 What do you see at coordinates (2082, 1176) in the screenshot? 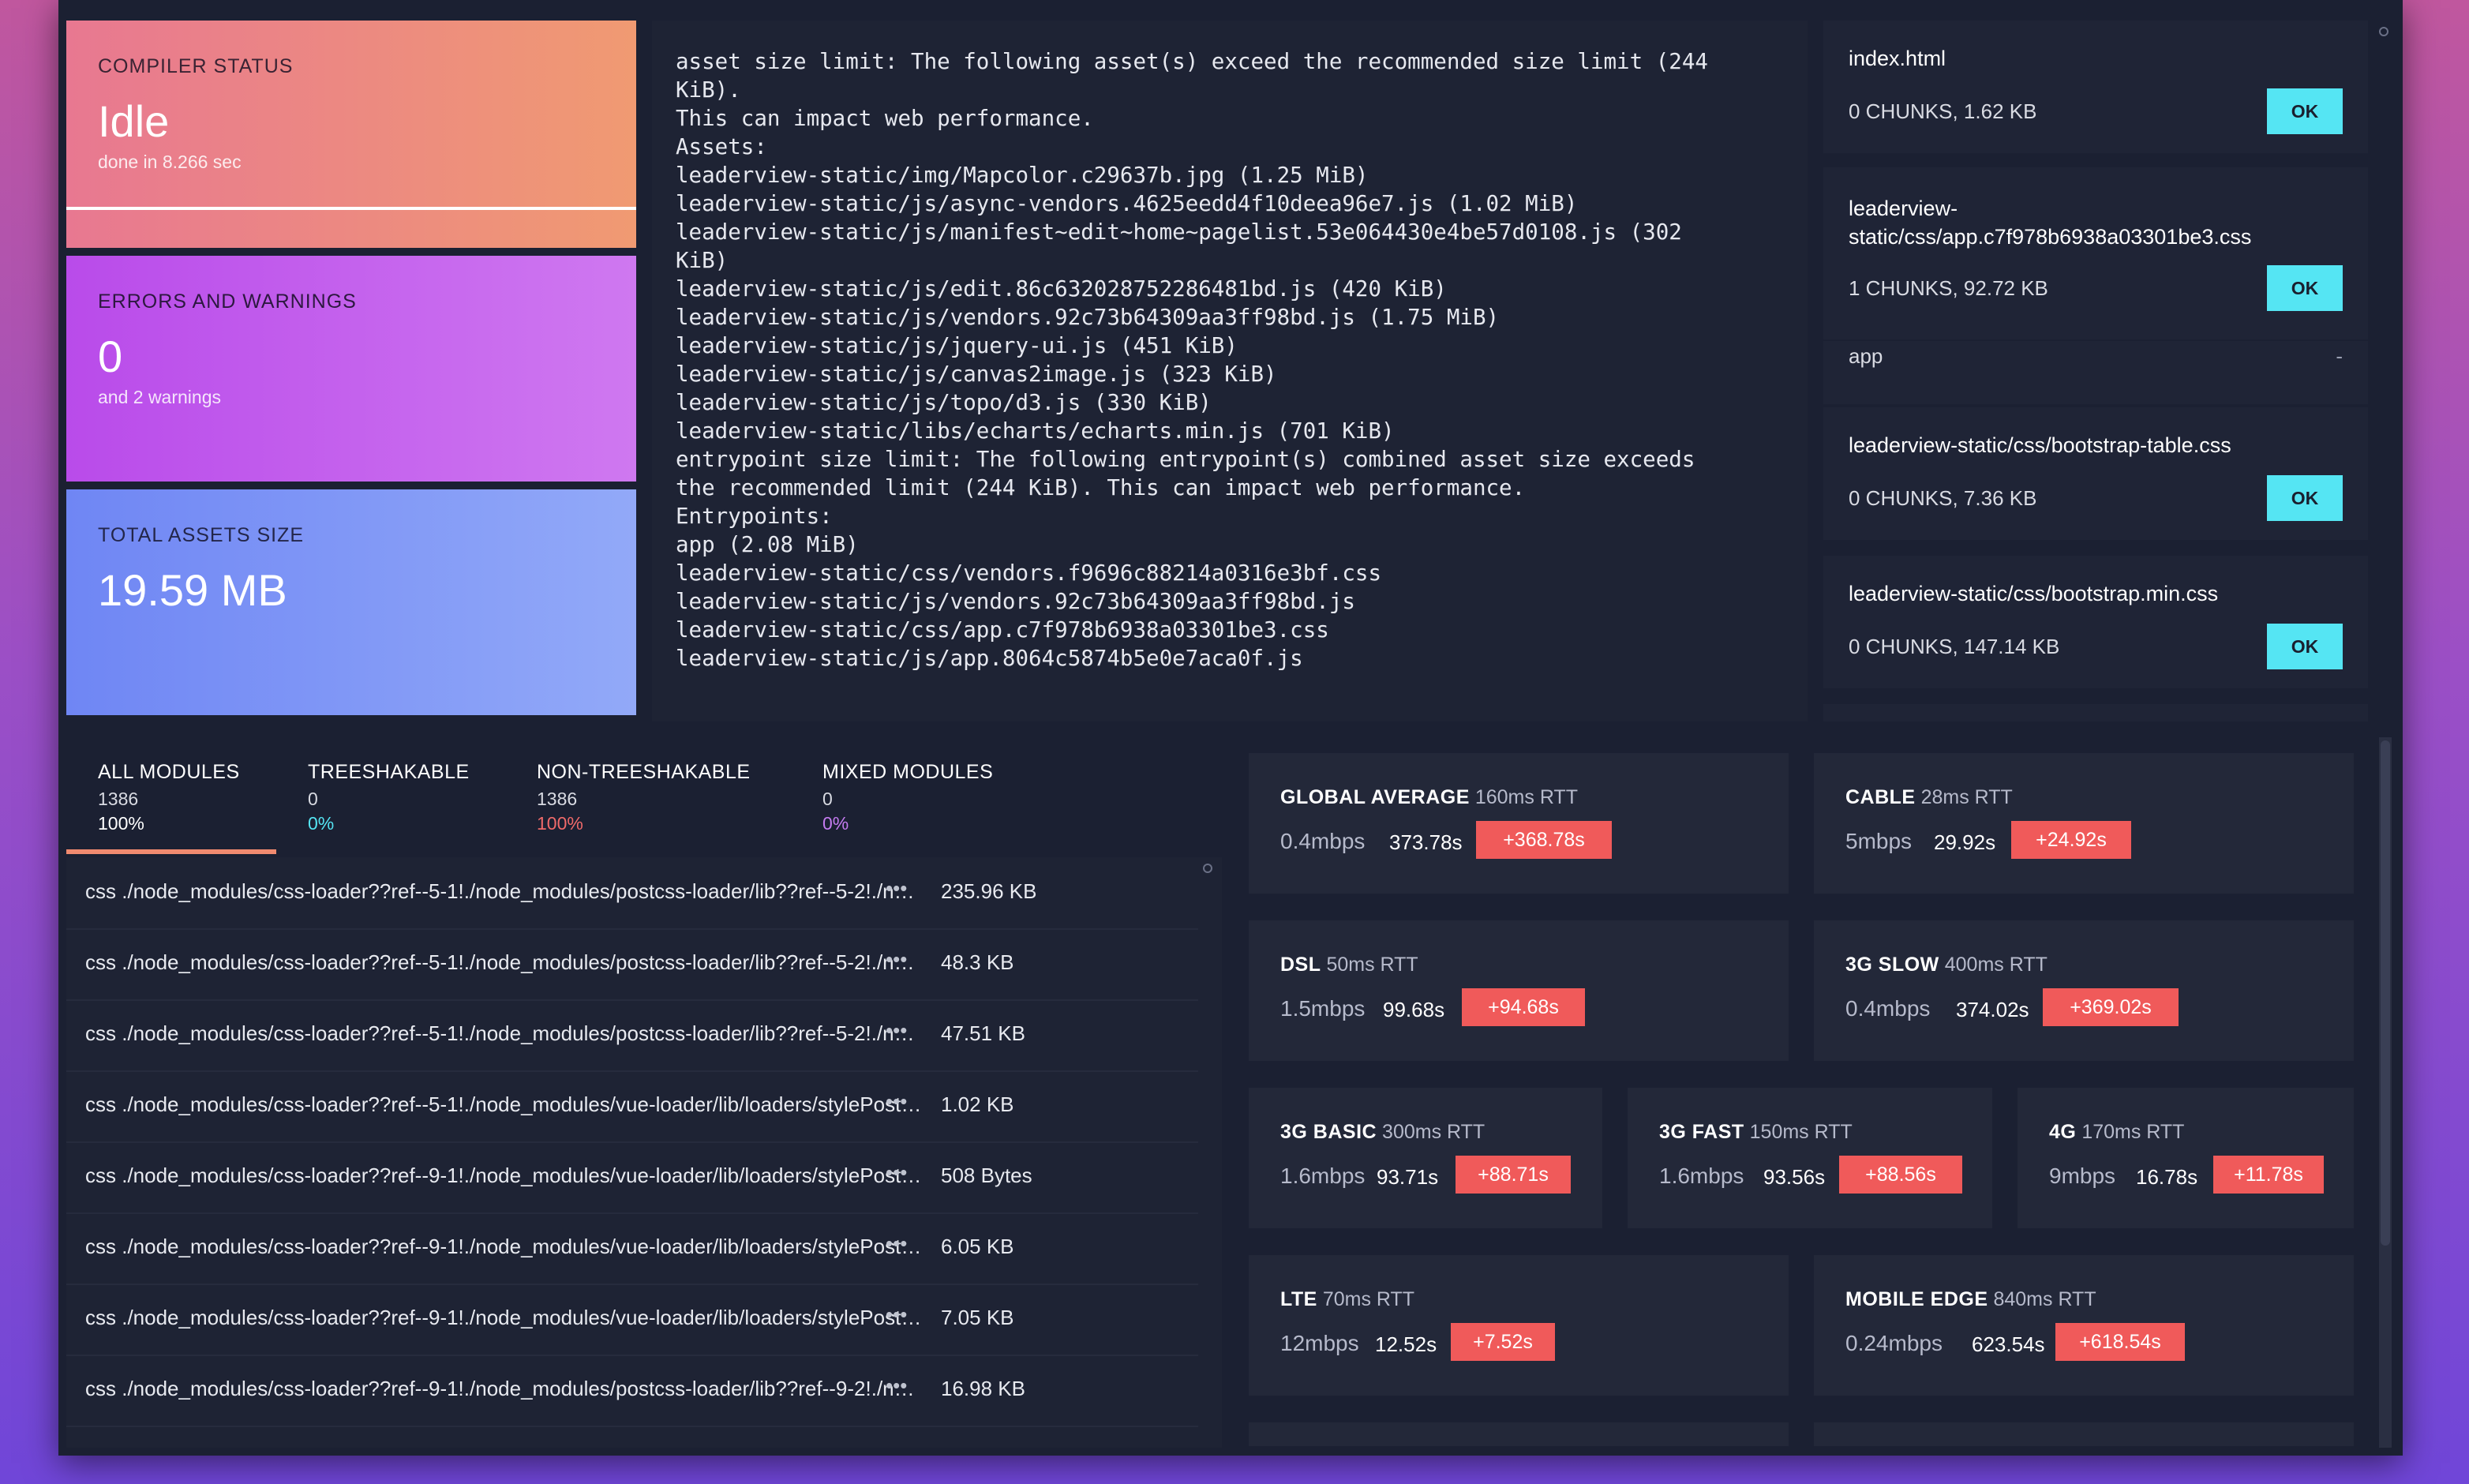
I see `speed-bandwidth: 9mbps` at bounding box center [2082, 1176].